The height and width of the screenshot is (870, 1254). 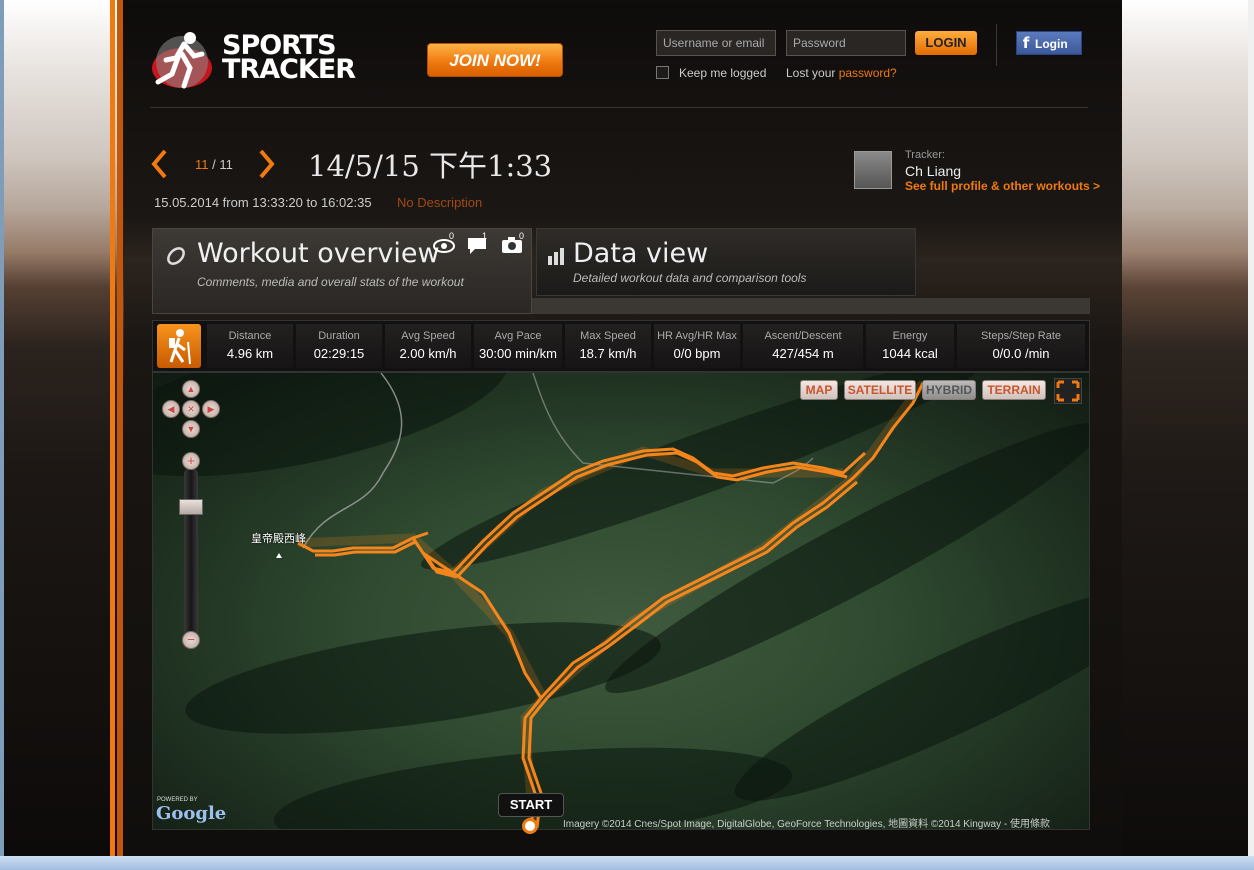 What do you see at coordinates (723, 73) in the screenshot?
I see `keep-logged-label: Keep me logged` at bounding box center [723, 73].